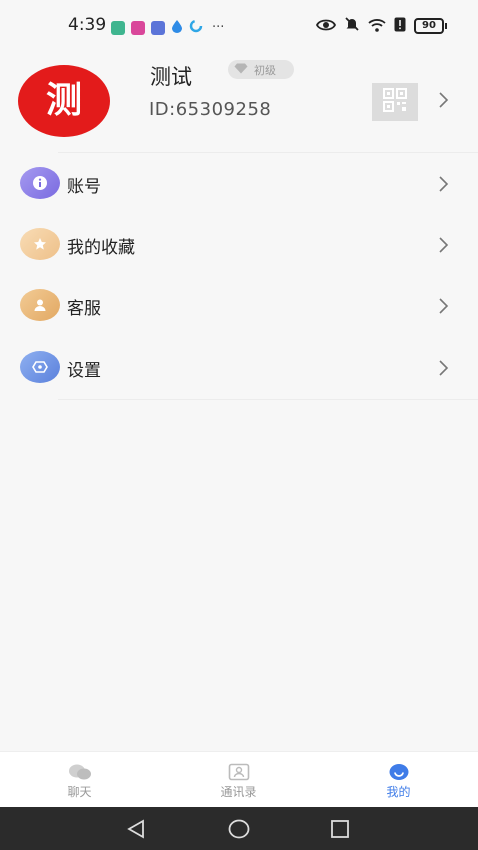 The width and height of the screenshot is (478, 850). What do you see at coordinates (377, 26) in the screenshot?
I see `wifi-icon` at bounding box center [377, 26].